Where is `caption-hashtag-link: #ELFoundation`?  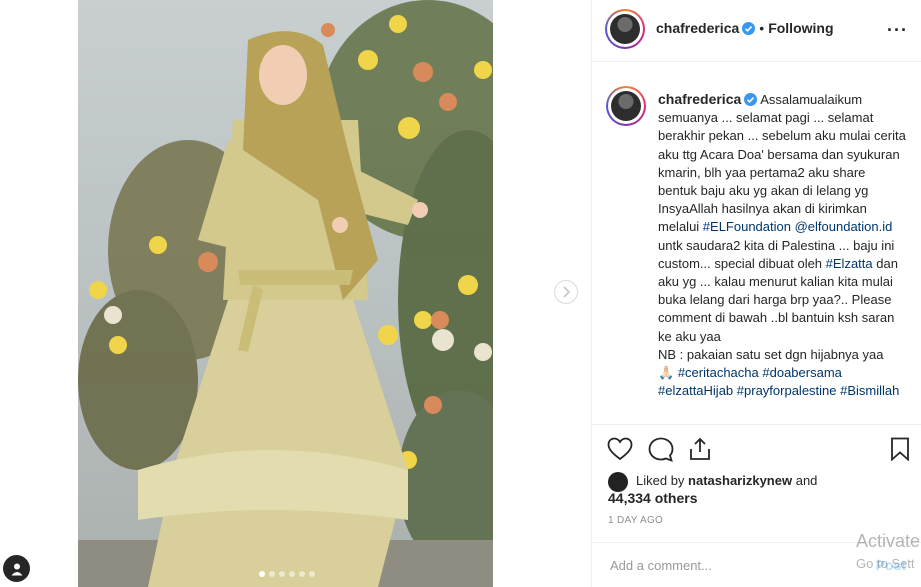
caption-hashtag-link: #ELFoundation is located at coordinates (747, 226).